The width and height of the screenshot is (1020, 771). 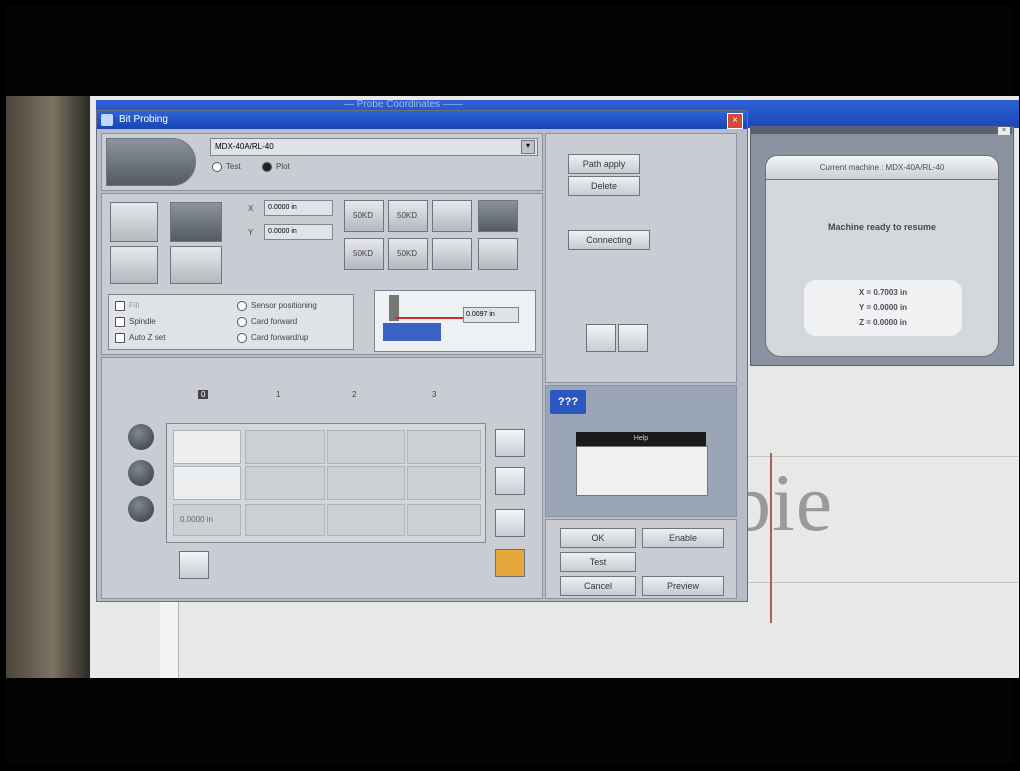 I want to click on tile-f-label: 50KD, so click(x=407, y=253).